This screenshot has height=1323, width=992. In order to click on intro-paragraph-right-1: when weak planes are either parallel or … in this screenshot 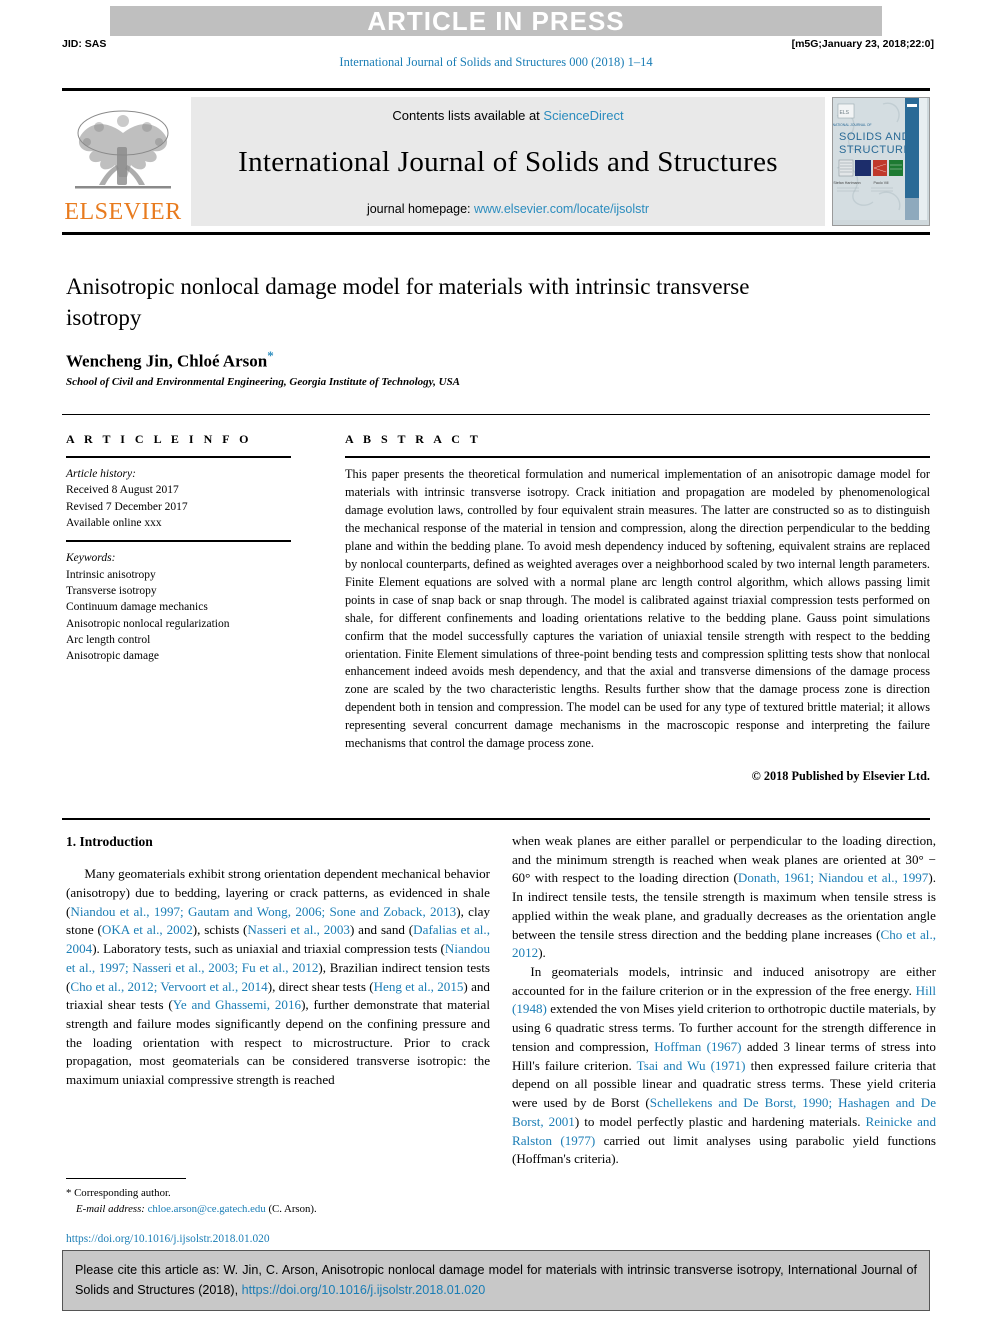, I will do `click(724, 897)`.